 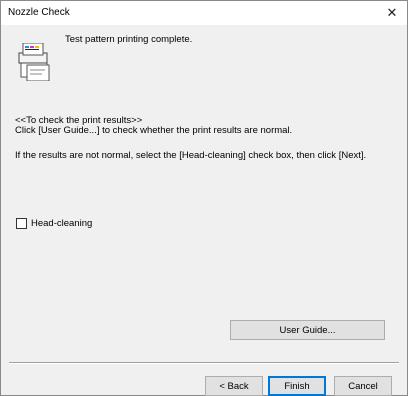 I want to click on back-button: < Back, so click(x=234, y=386).